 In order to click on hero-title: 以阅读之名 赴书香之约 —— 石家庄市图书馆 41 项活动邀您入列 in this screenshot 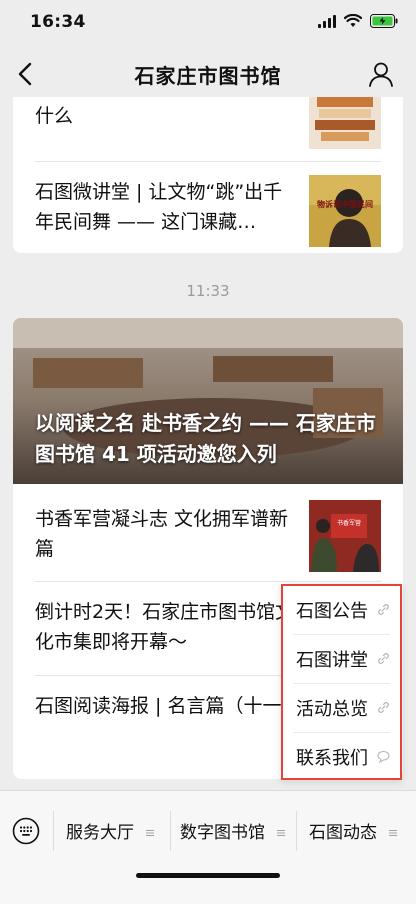, I will do `click(205, 438)`.